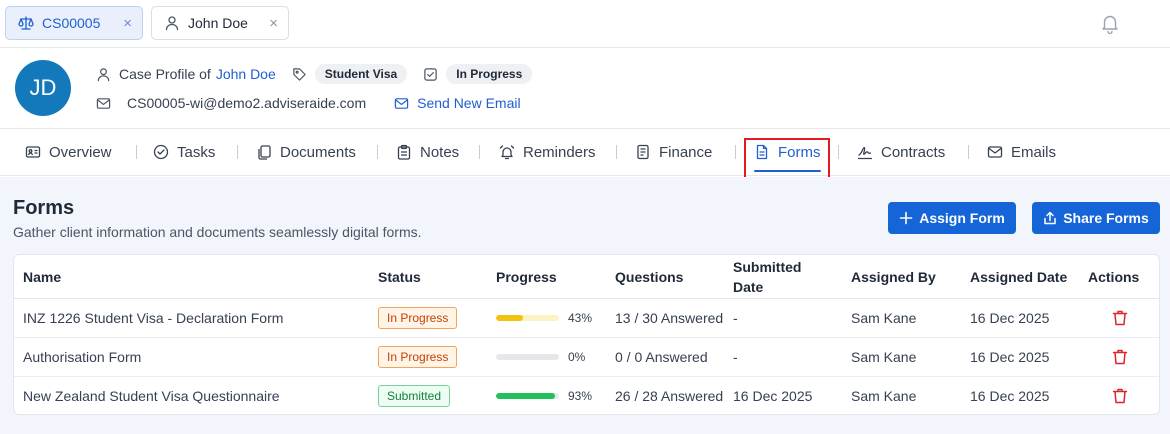  I want to click on tab-reminders: Reminders, so click(547, 152).